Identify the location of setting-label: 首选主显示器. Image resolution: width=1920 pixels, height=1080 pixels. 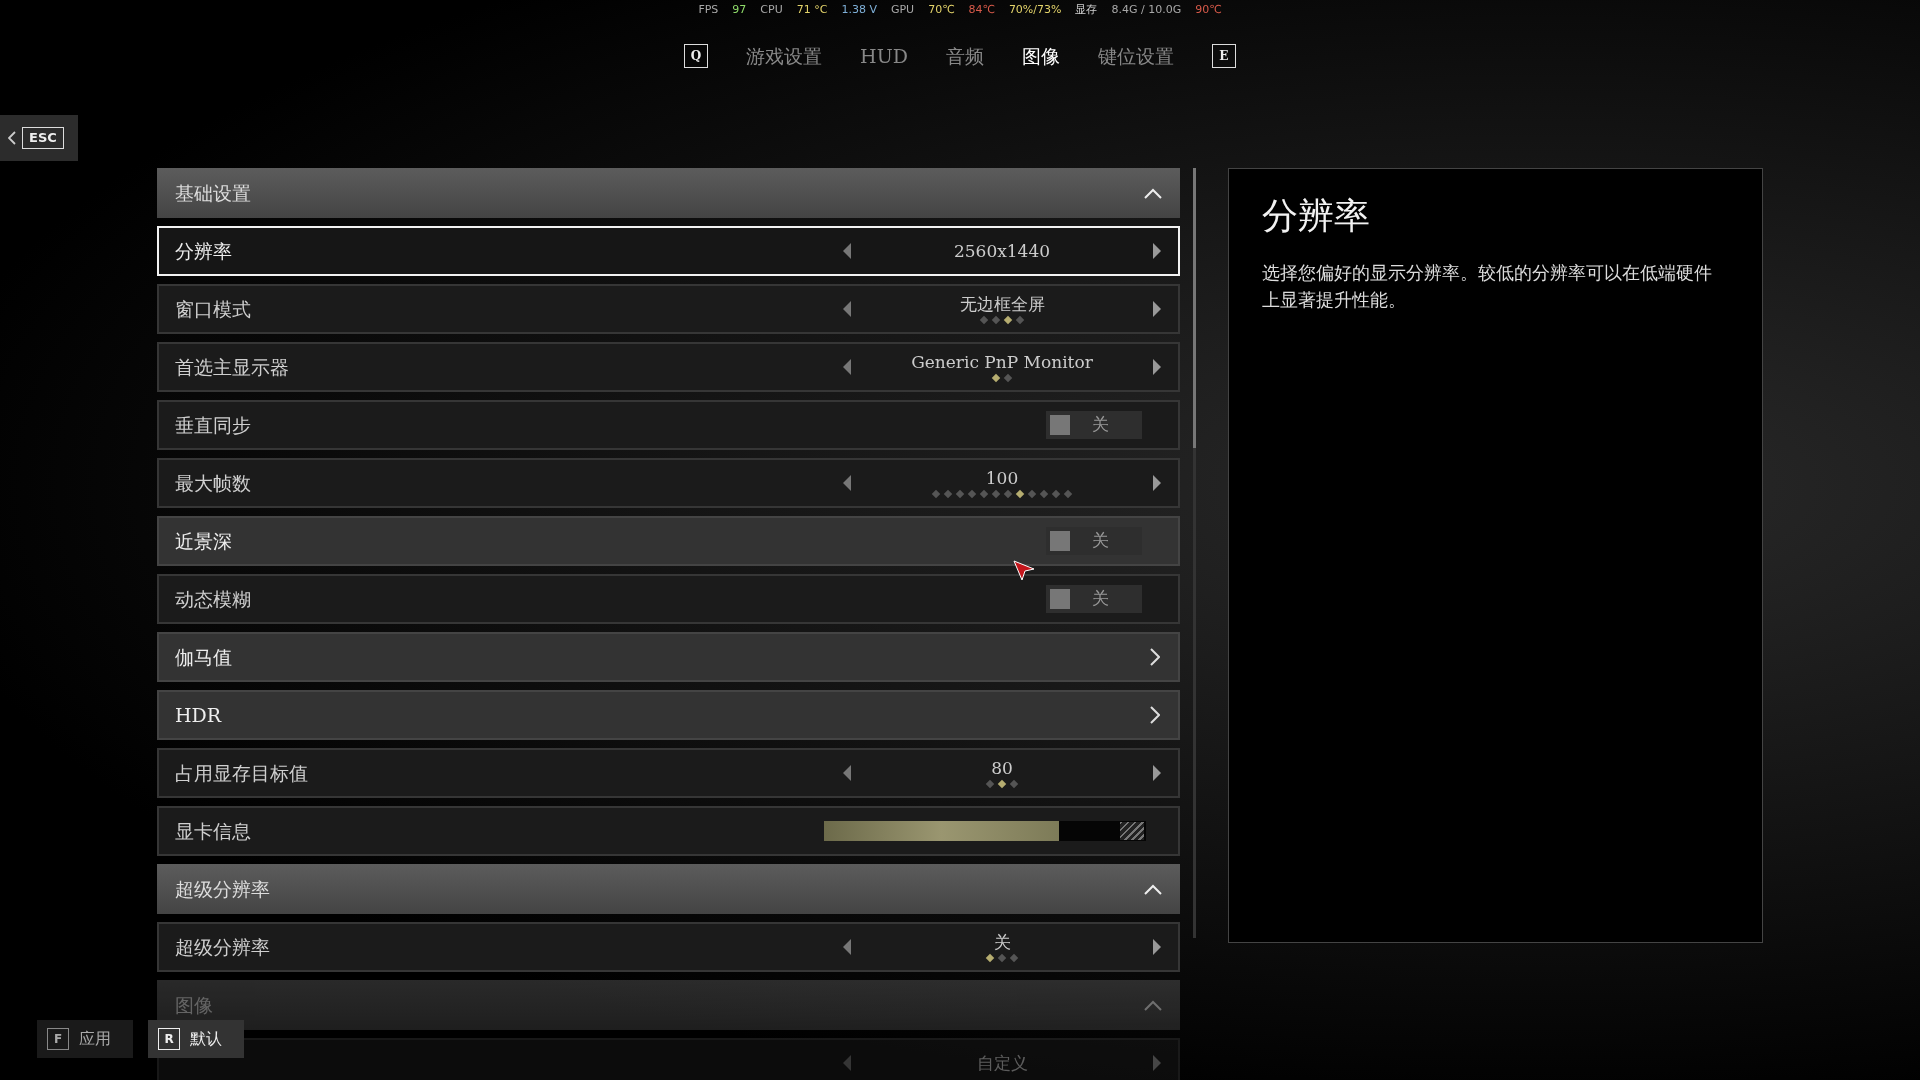
(232, 367).